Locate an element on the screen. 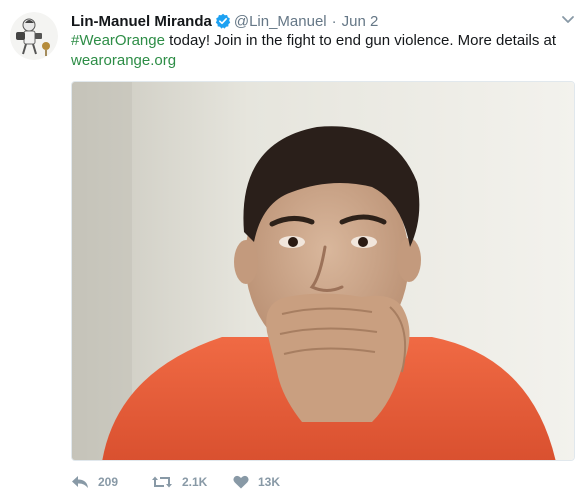 The image size is (587, 503). external-link: wearorange.org is located at coordinates (123, 60).